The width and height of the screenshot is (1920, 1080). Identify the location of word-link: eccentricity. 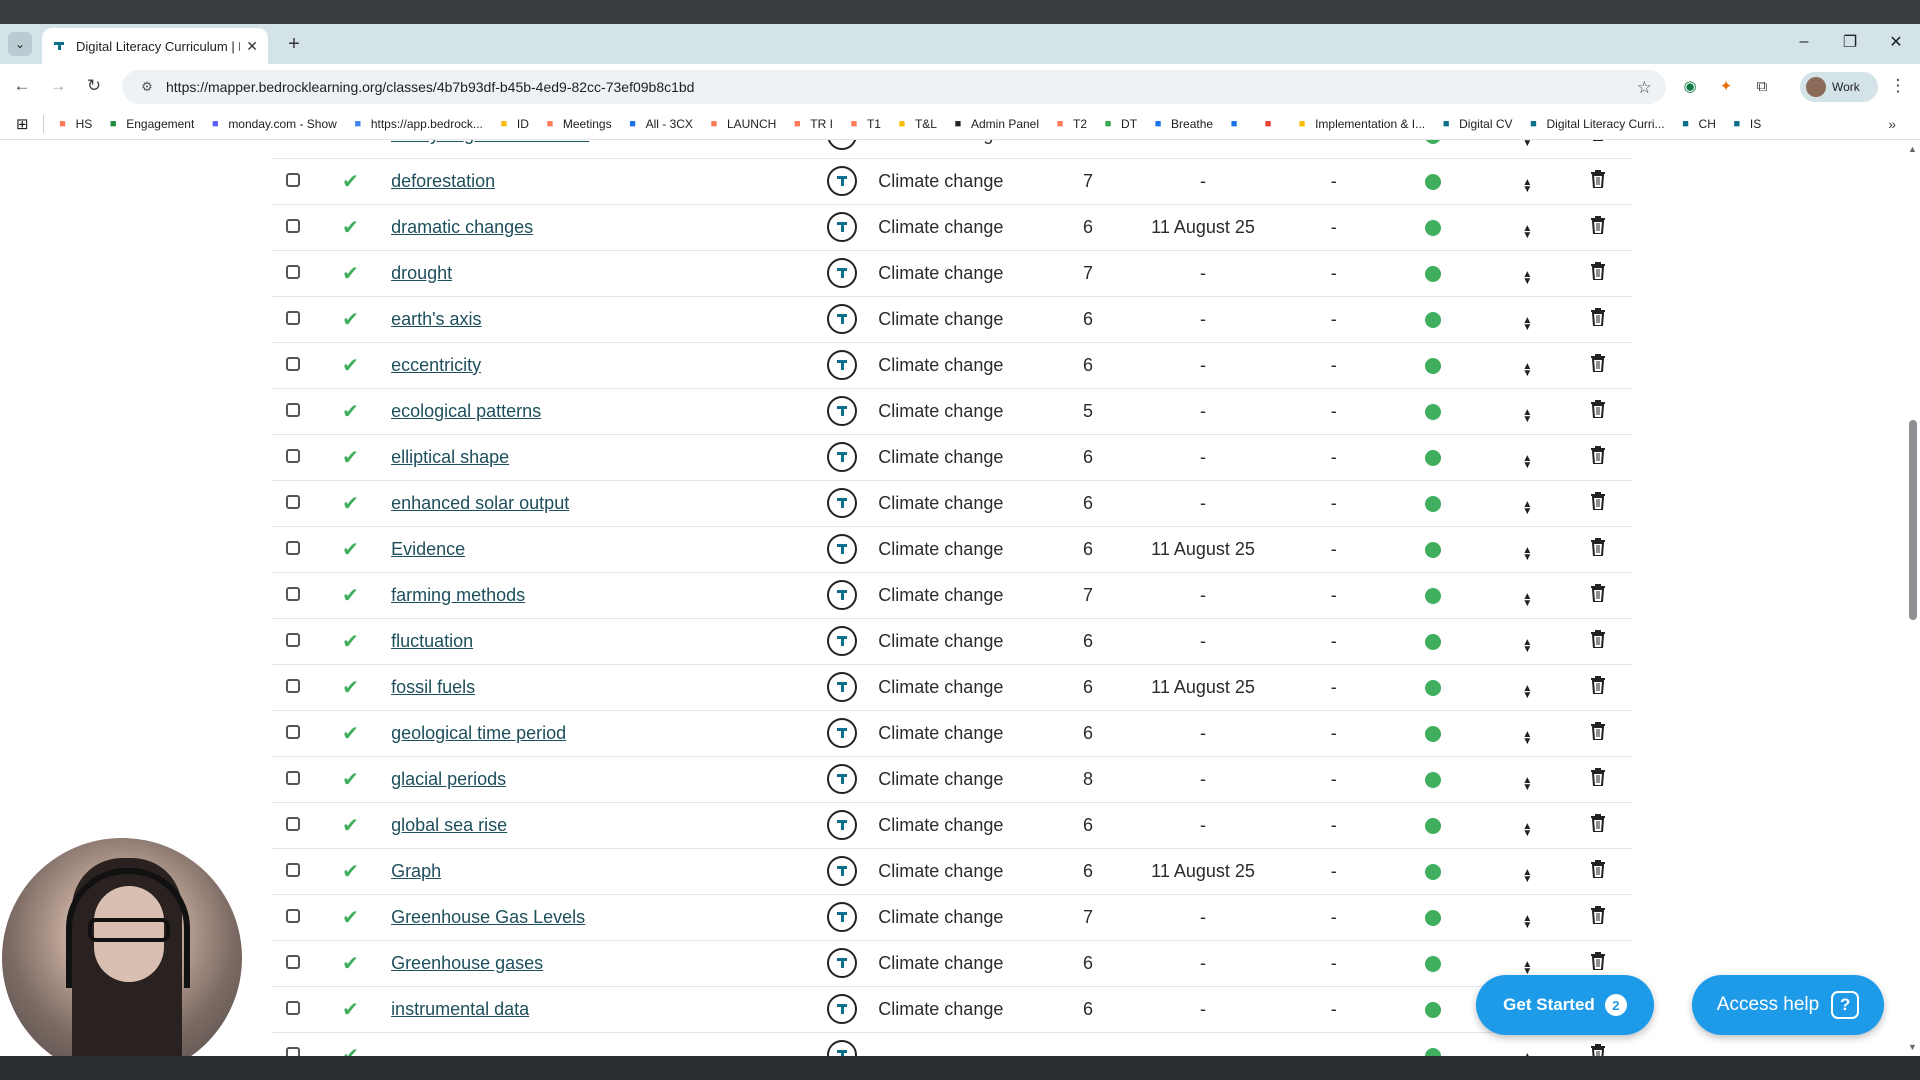
(436, 365).